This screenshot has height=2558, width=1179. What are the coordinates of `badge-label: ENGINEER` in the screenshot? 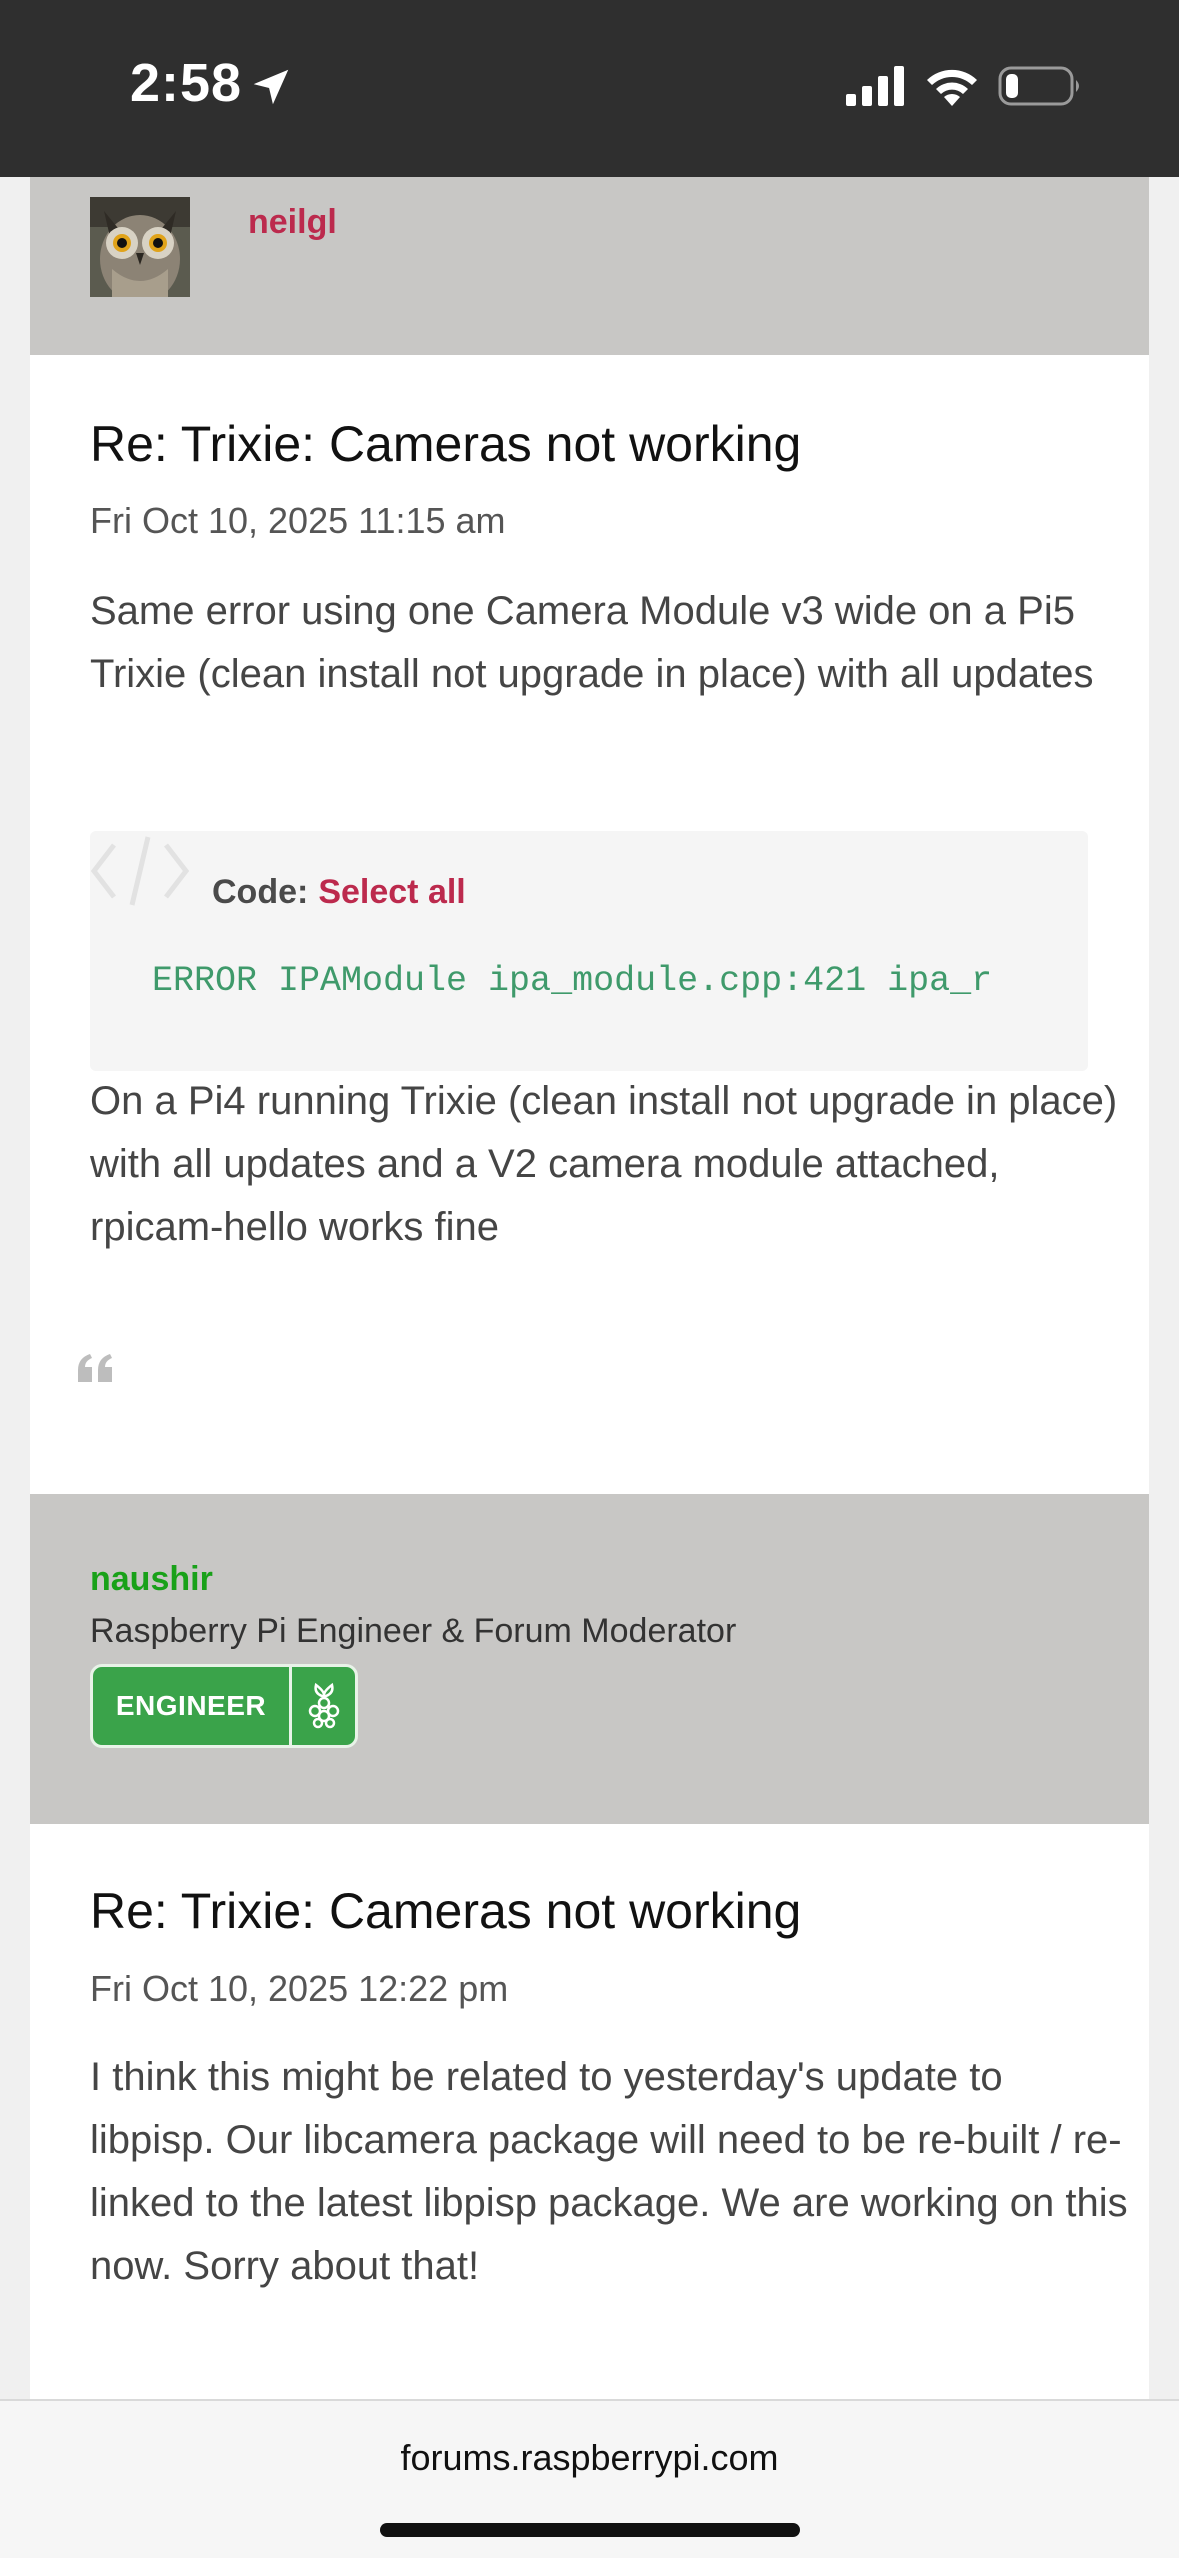 It's located at (191, 1705).